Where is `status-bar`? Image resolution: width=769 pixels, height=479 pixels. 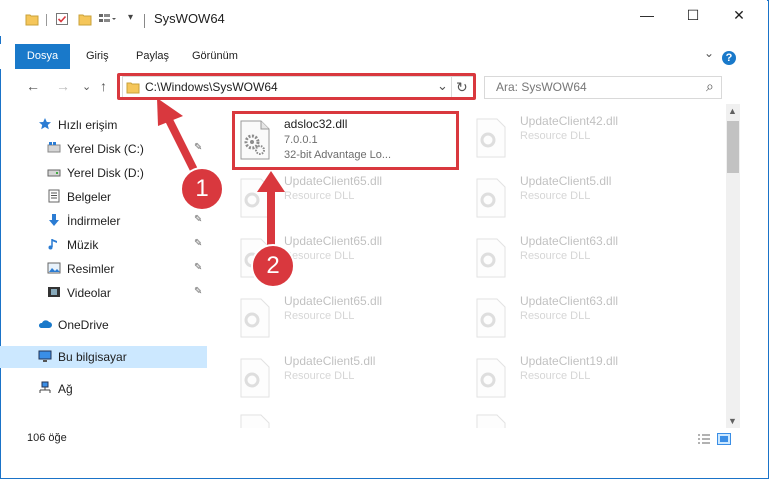
status-bar is located at coordinates (383, 439).